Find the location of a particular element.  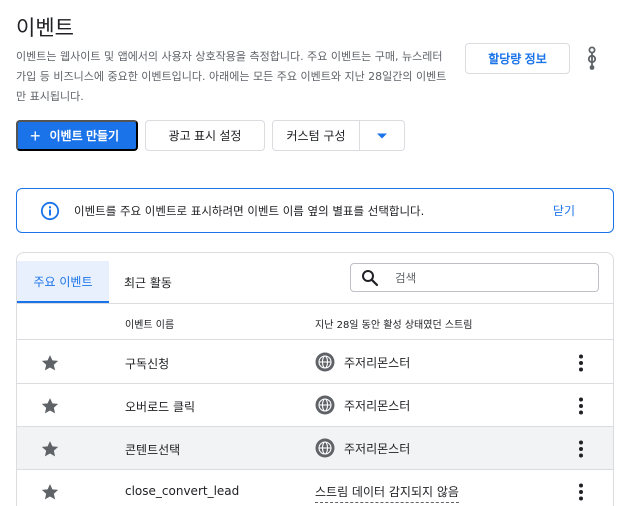

bookmark-manager-icon is located at coordinates (592, 59).